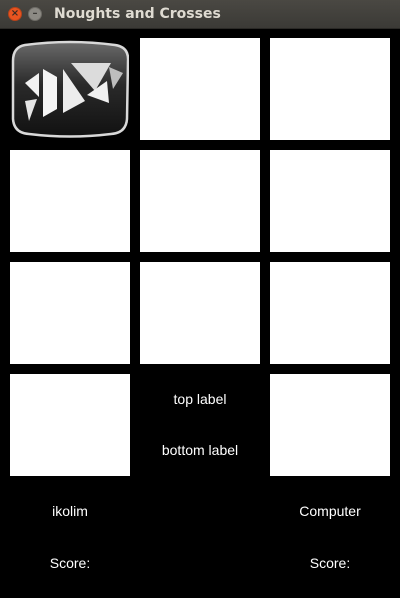 The height and width of the screenshot is (598, 400). I want to click on kivy-logo-icon, so click(70, 89).